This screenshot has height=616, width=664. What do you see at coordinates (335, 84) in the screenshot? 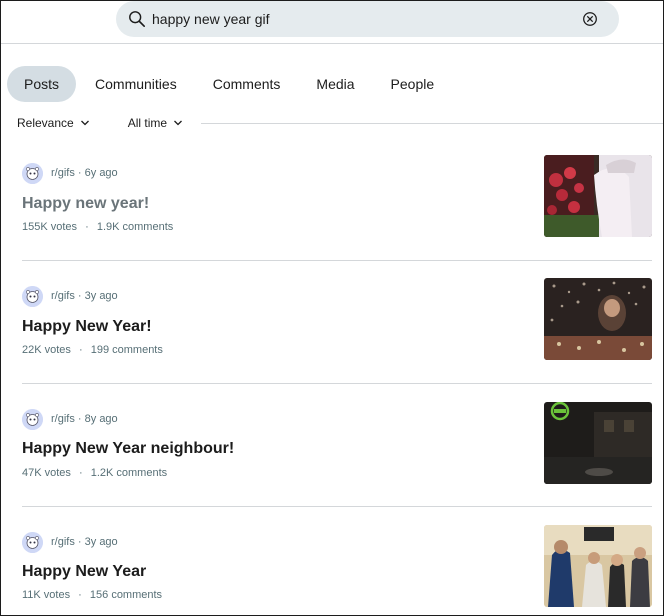
I see `tab-media: Media` at bounding box center [335, 84].